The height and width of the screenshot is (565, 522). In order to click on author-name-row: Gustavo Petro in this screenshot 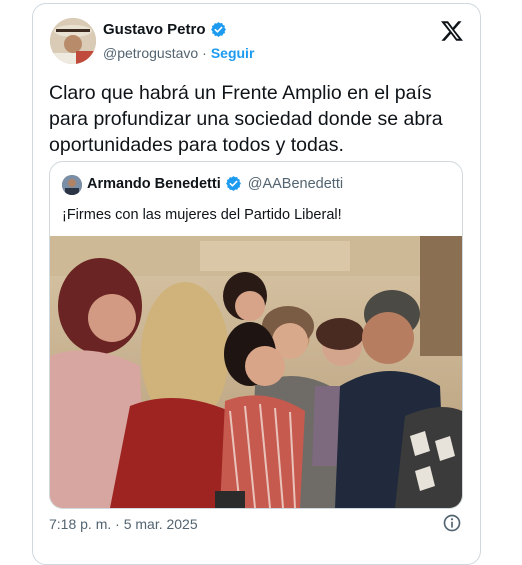, I will do `click(165, 29)`.